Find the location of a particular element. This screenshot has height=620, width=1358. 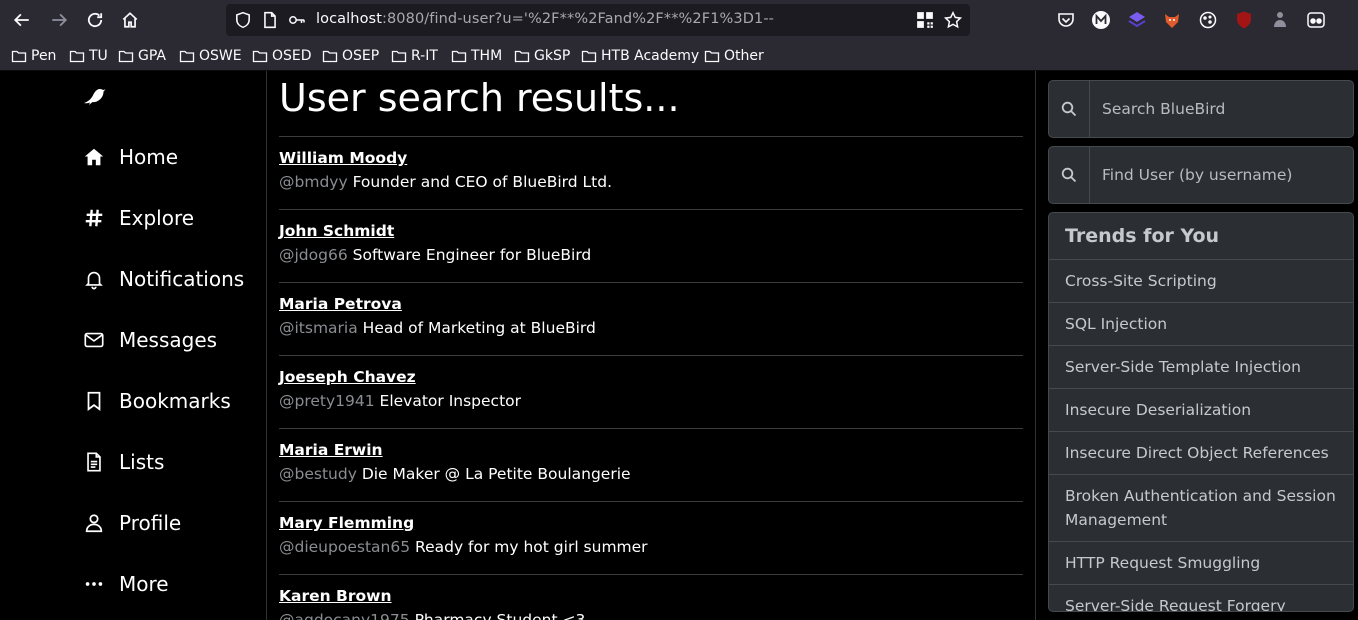

nav-lists: Lists is located at coordinates (122, 462).